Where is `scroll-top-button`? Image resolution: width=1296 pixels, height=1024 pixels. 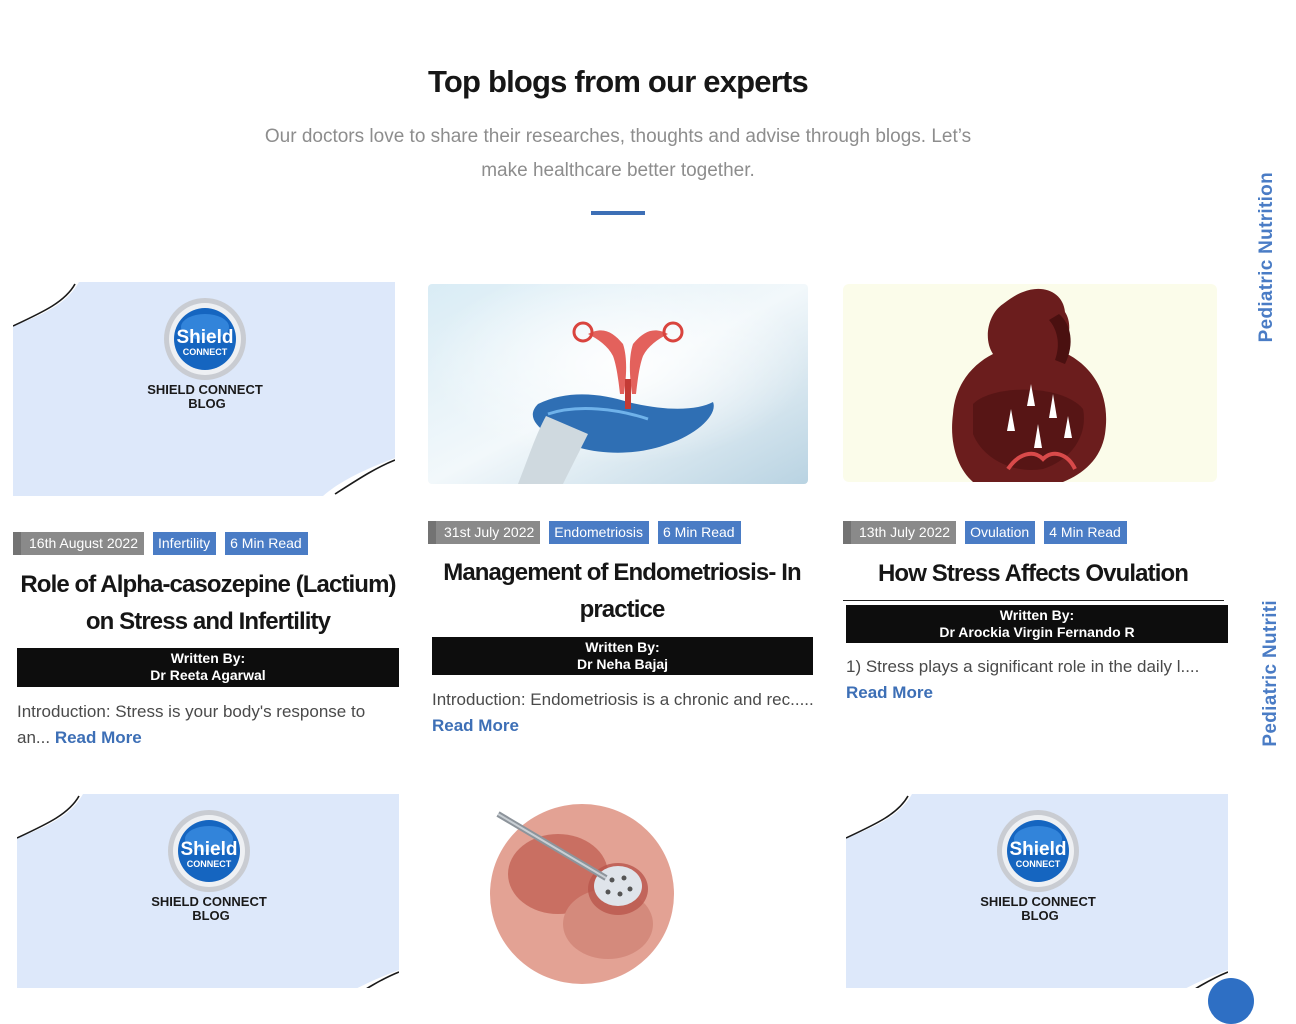 scroll-top-button is located at coordinates (1231, 1001).